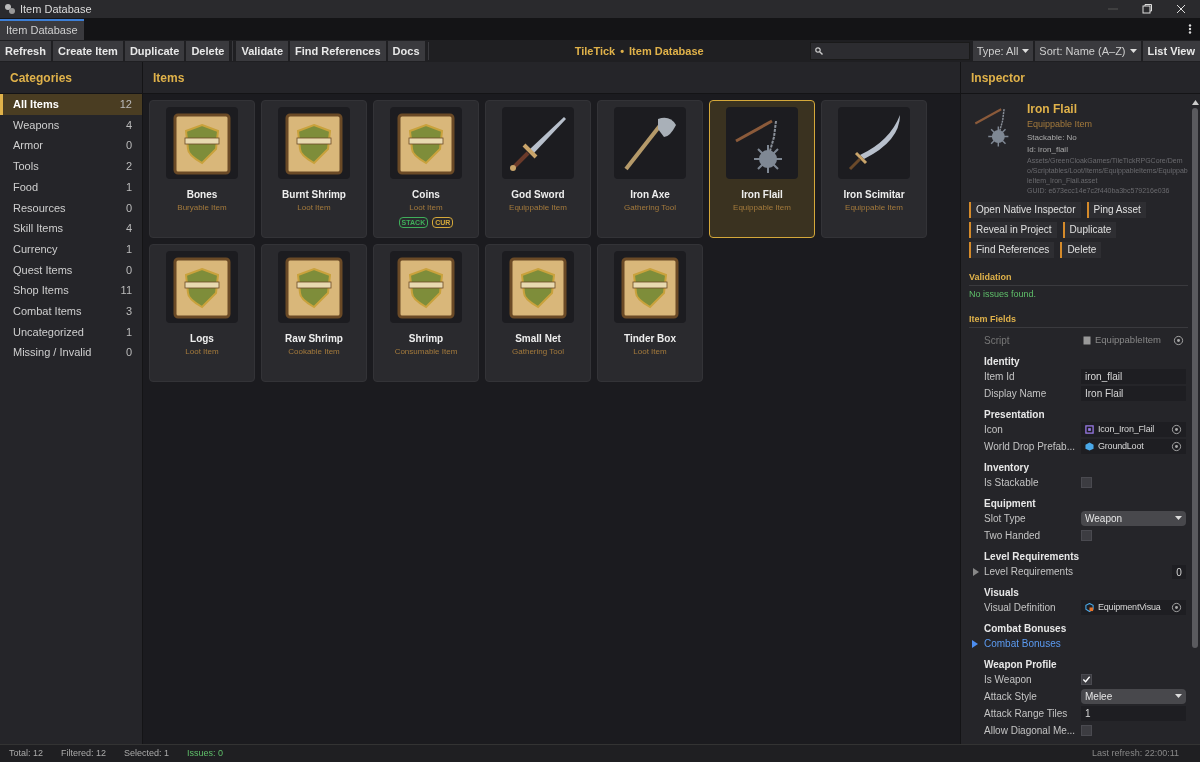 The width and height of the screenshot is (1200, 762). I want to click on item-card: Iron Scimitar Equippable Item, so click(874, 169).